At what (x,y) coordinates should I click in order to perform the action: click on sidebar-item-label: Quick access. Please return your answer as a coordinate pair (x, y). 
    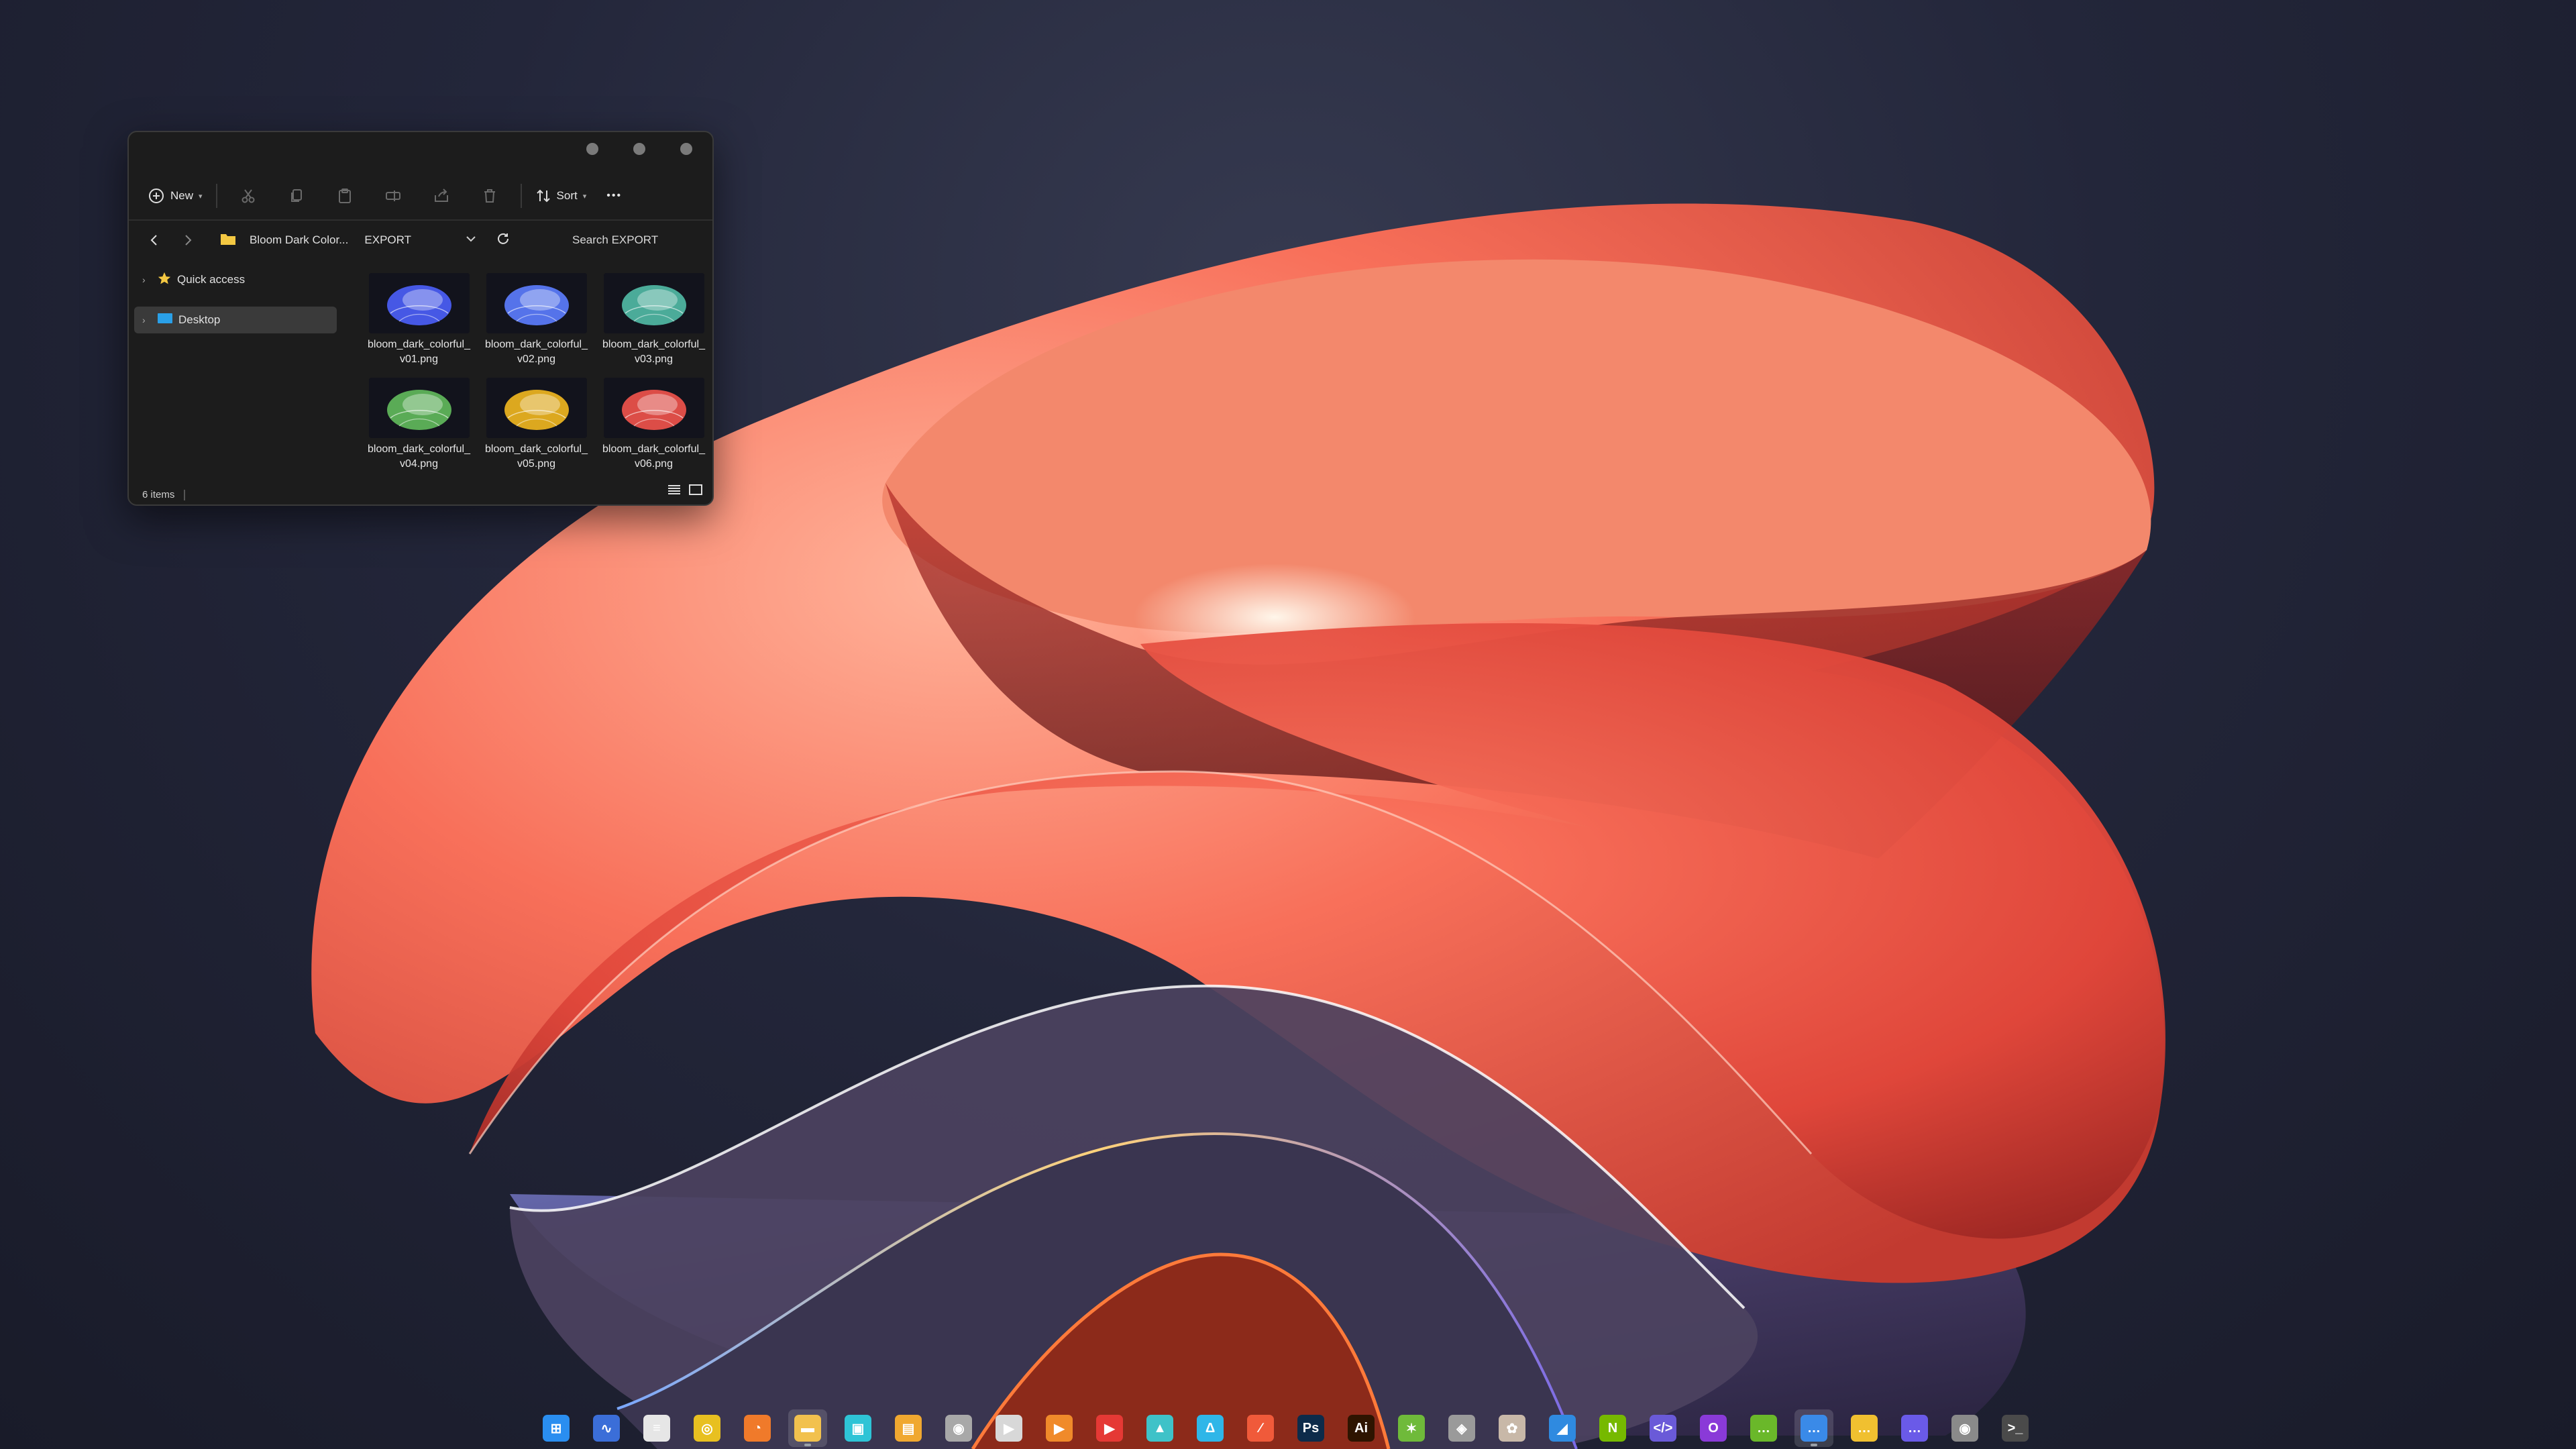
    Looking at the image, I should click on (211, 279).